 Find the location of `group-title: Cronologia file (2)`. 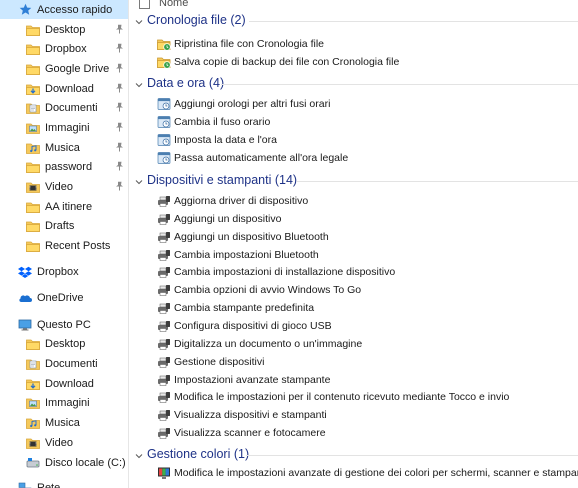

group-title: Cronologia file (2) is located at coordinates (196, 20).